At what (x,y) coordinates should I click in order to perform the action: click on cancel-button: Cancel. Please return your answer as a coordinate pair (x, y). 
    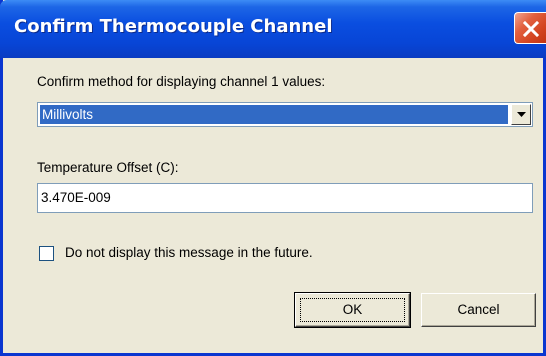
    Looking at the image, I should click on (478, 310).